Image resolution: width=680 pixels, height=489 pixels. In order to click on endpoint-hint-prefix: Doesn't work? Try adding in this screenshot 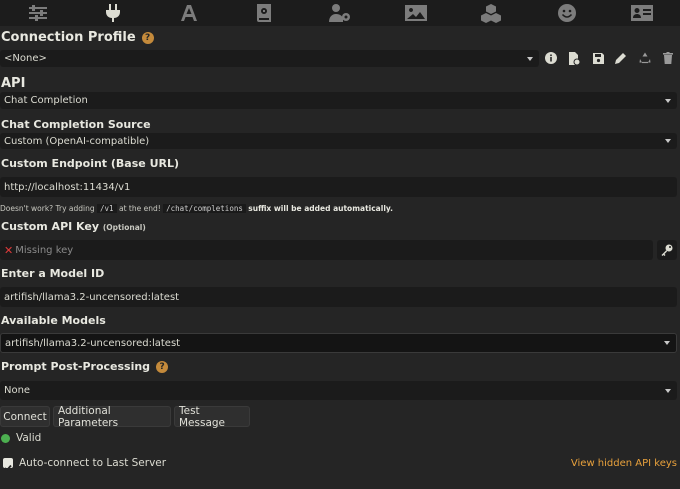, I will do `click(47, 208)`.